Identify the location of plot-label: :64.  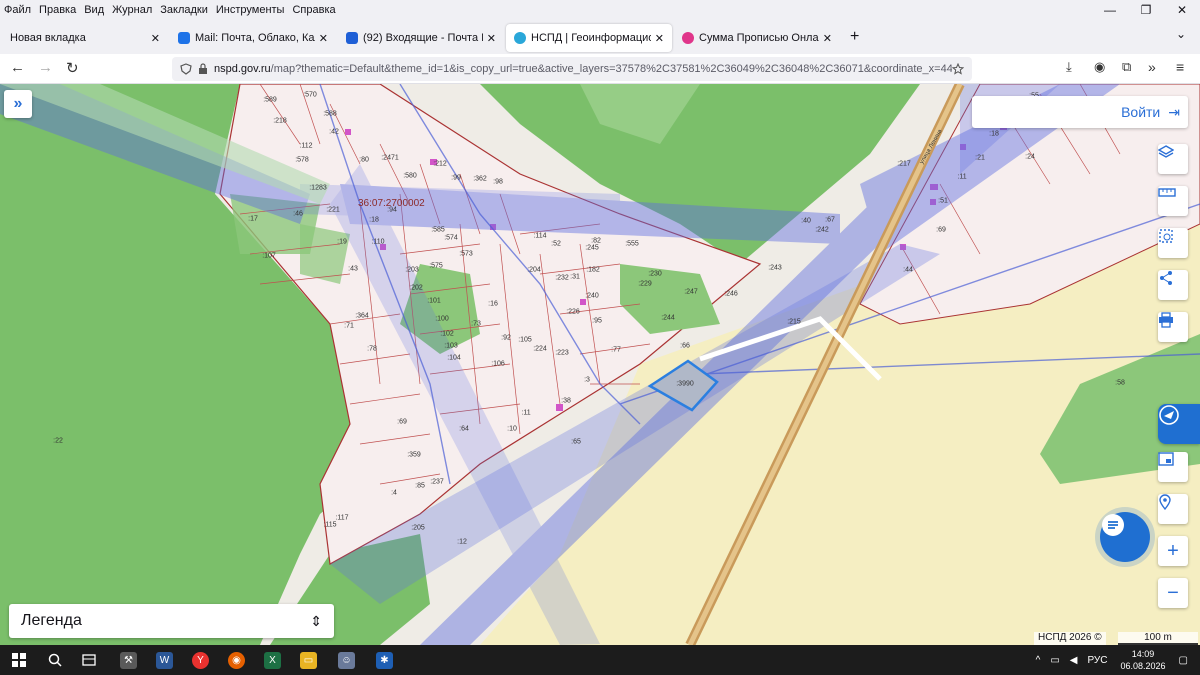
(464, 429).